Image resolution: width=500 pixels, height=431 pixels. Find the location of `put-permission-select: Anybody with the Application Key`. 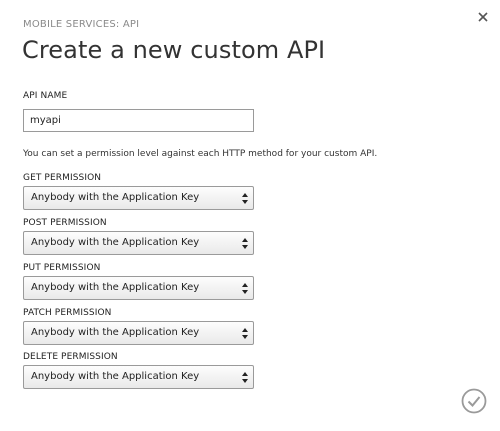

put-permission-select: Anybody with the Application Key is located at coordinates (138, 288).